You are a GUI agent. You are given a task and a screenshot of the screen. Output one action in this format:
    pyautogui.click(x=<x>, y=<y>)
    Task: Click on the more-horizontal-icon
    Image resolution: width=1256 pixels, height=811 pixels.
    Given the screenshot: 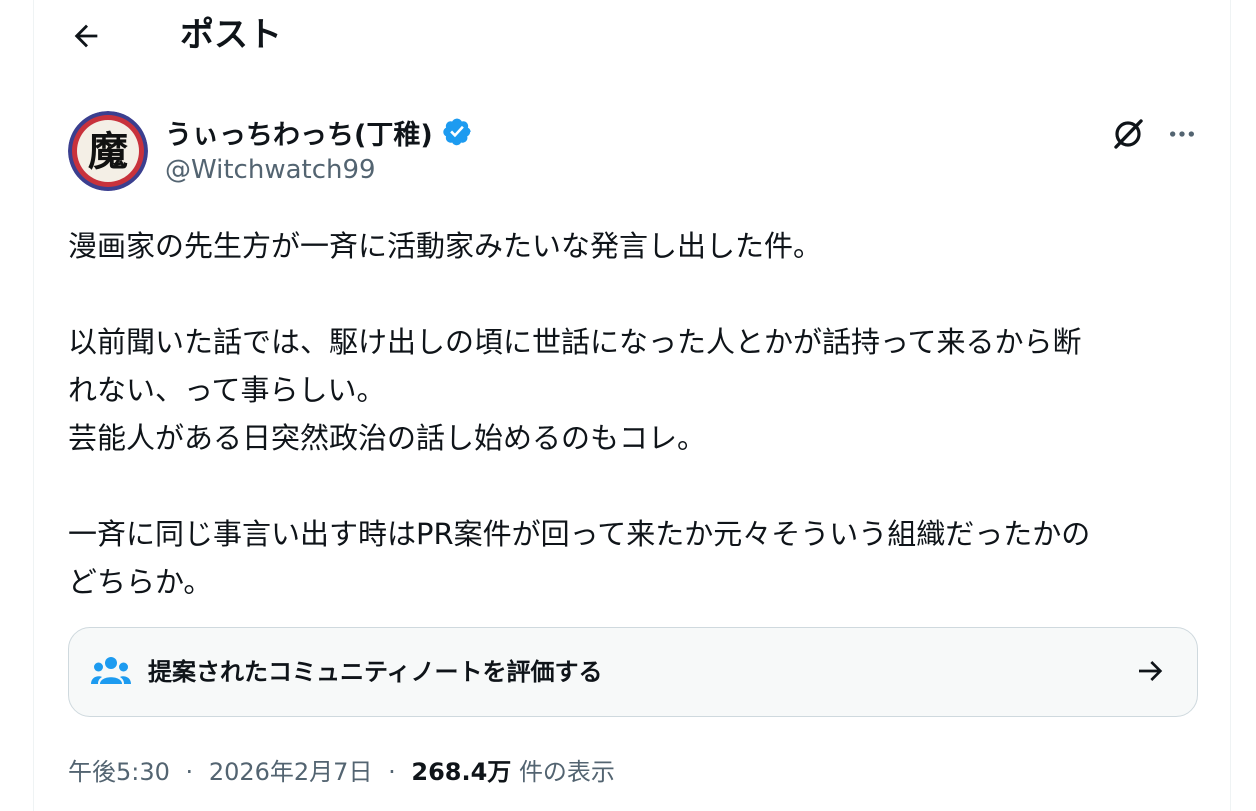 What is the action you would take?
    pyautogui.click(x=1182, y=134)
    